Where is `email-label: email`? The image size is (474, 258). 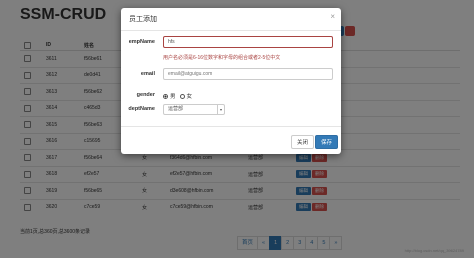
email-label: email is located at coordinates (147, 74).